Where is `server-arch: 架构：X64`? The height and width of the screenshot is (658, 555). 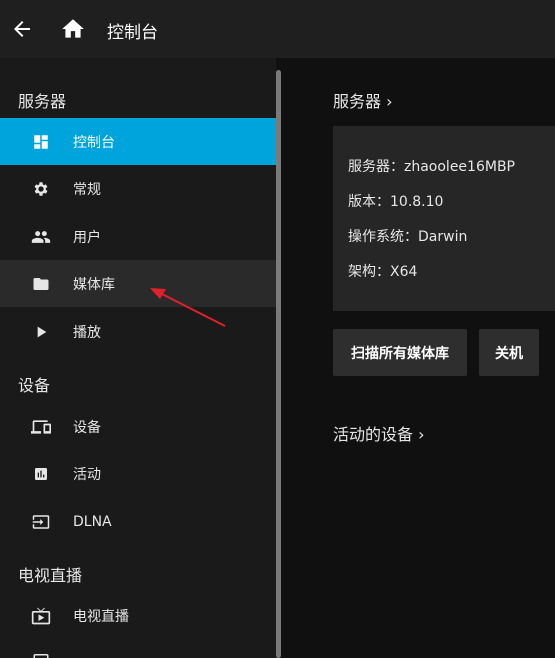 server-arch: 架构：X64 is located at coordinates (383, 272).